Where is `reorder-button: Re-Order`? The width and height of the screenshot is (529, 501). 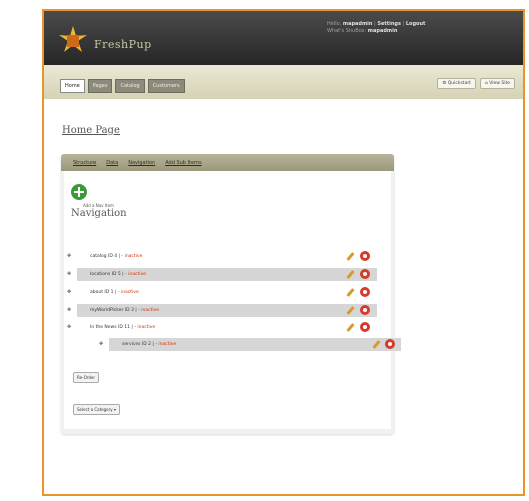 reorder-button: Re-Order is located at coordinates (86, 377).